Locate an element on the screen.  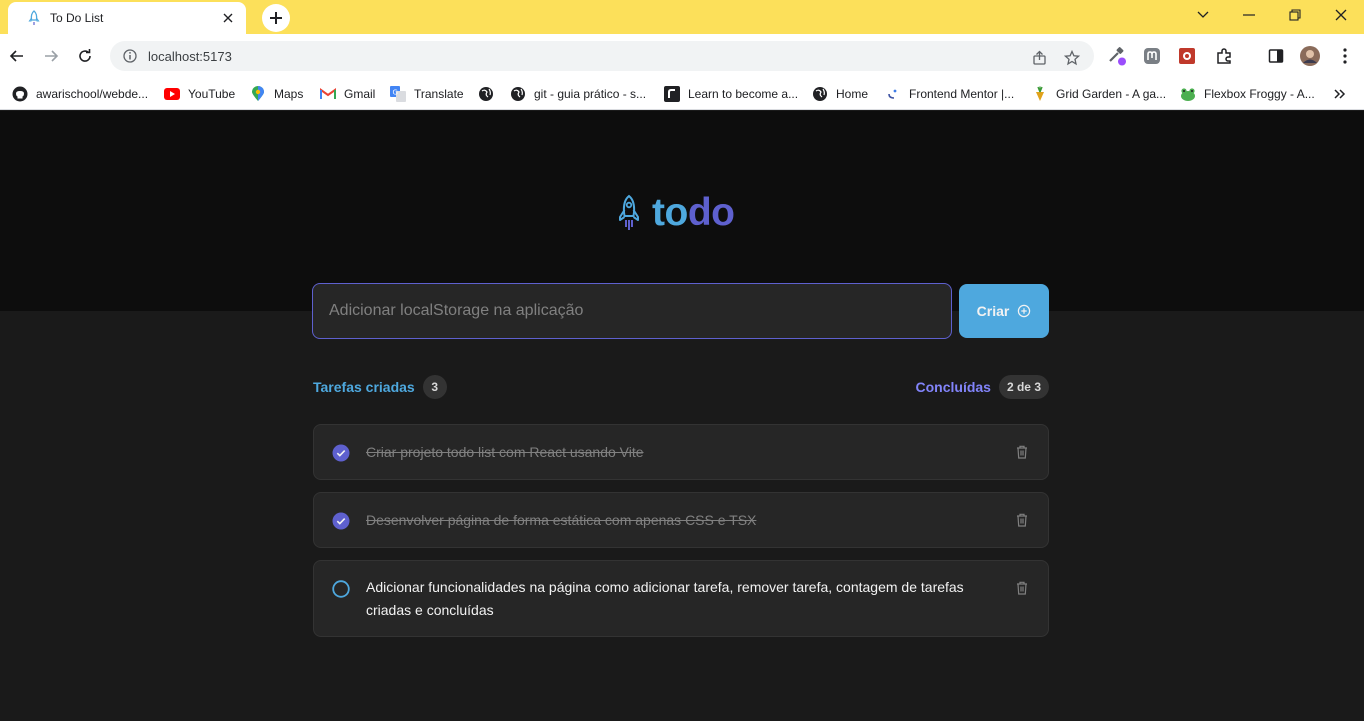
logo: todo is located at coordinates (676, 212).